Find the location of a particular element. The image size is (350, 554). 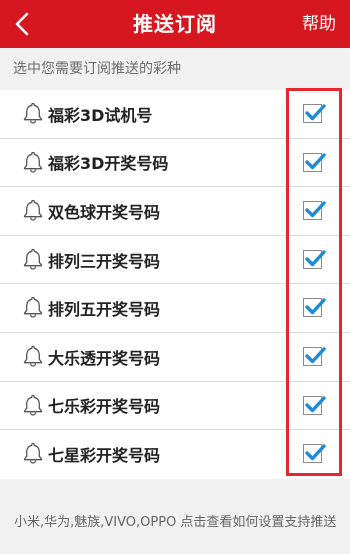

item-label: 福彩3D试机号 is located at coordinates (100, 115).